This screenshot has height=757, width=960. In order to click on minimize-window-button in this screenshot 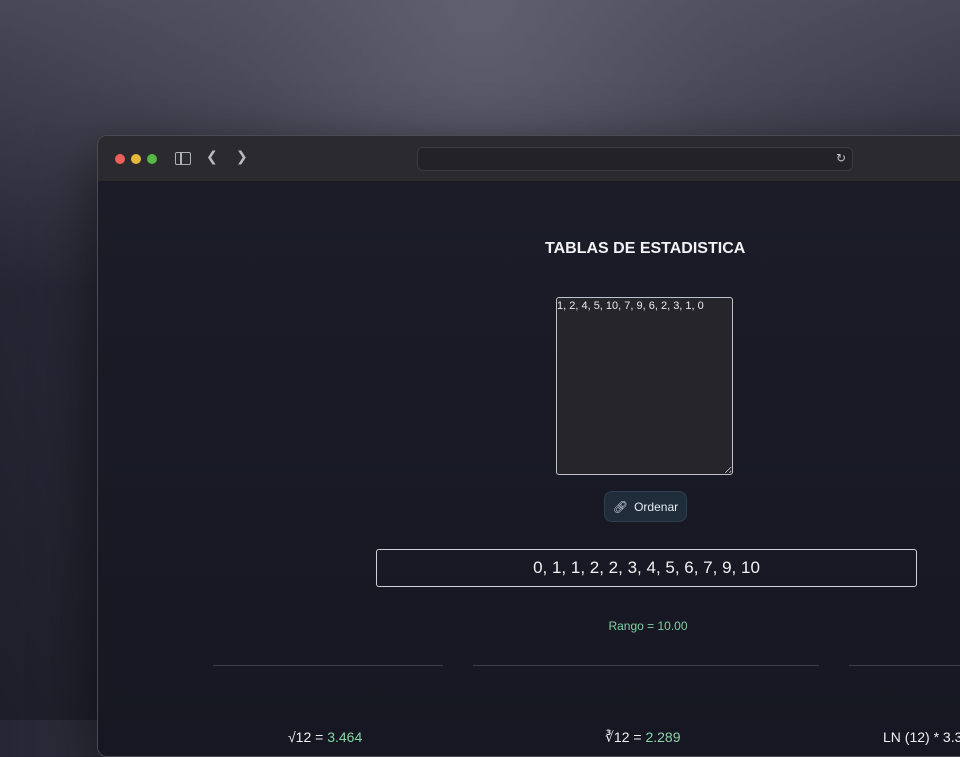, I will do `click(136, 159)`.